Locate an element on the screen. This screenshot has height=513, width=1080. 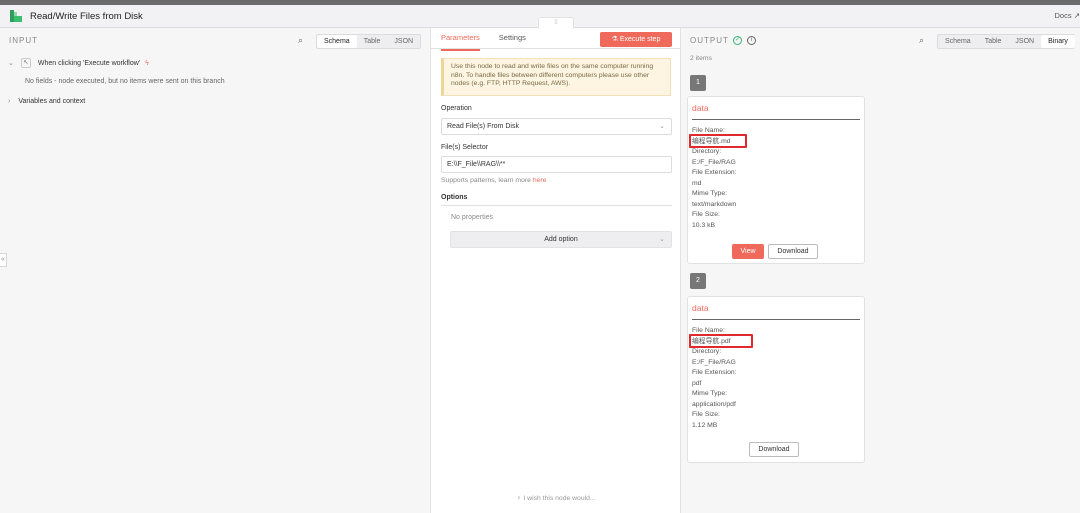
hint-text: Supports patterns, learn more is located at coordinates (487, 180).